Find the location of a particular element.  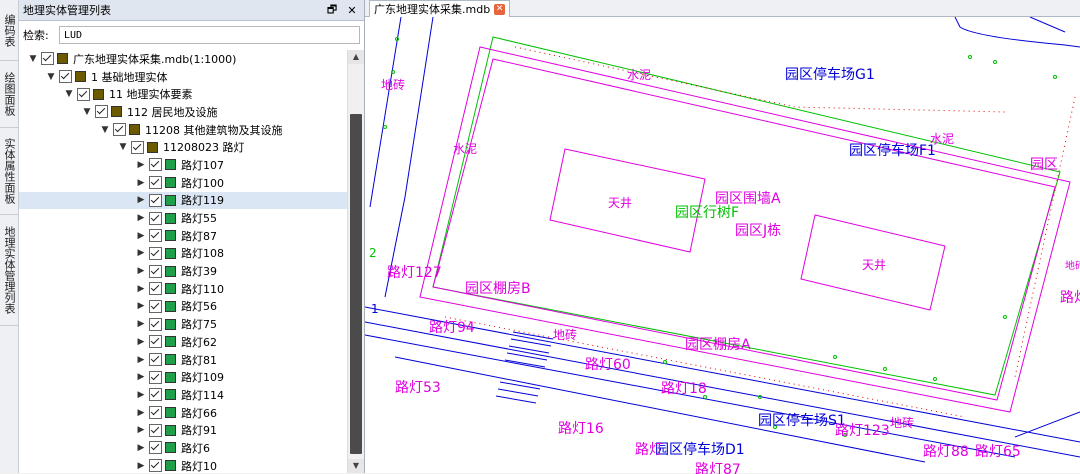

tree-node: ▶ 路灯66 is located at coordinates (183, 413).